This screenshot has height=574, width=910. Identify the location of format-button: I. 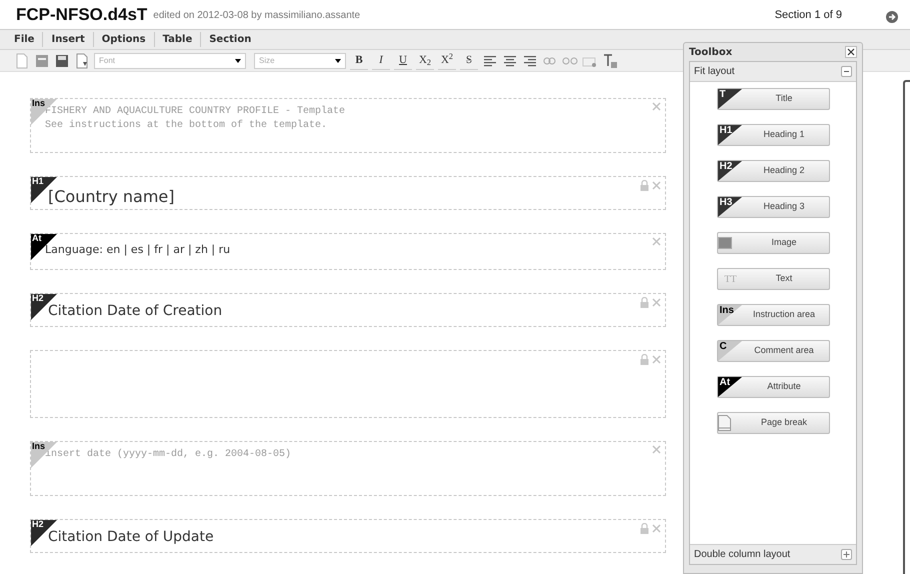
(381, 61).